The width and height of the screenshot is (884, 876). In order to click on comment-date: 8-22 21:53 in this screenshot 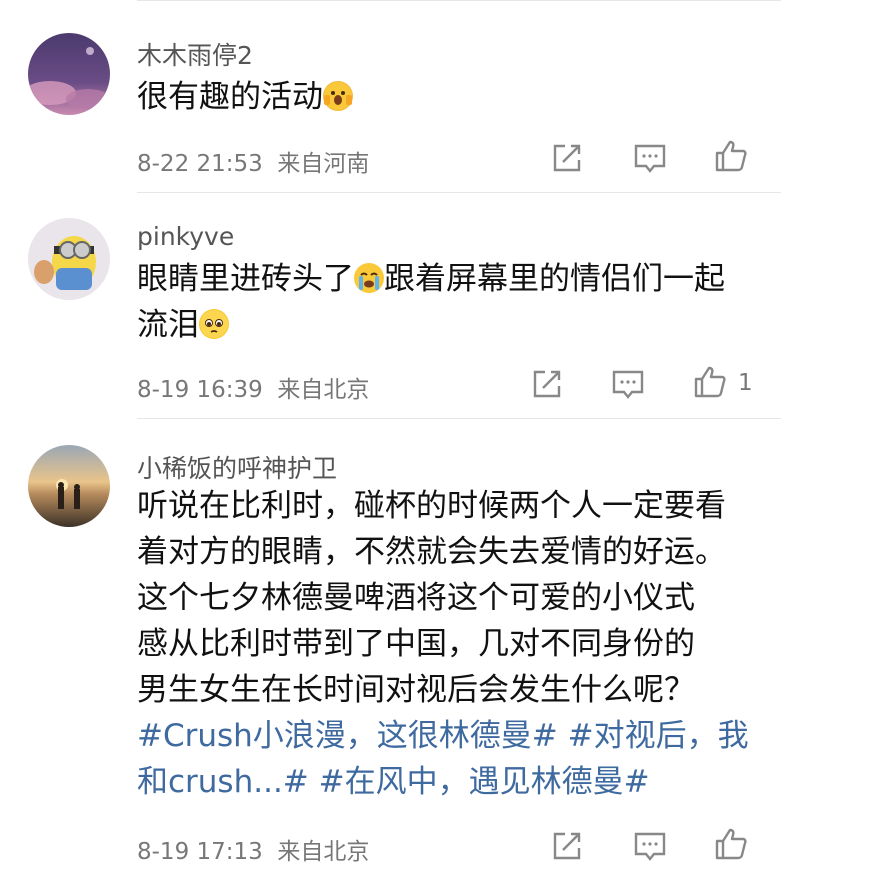, I will do `click(200, 164)`.